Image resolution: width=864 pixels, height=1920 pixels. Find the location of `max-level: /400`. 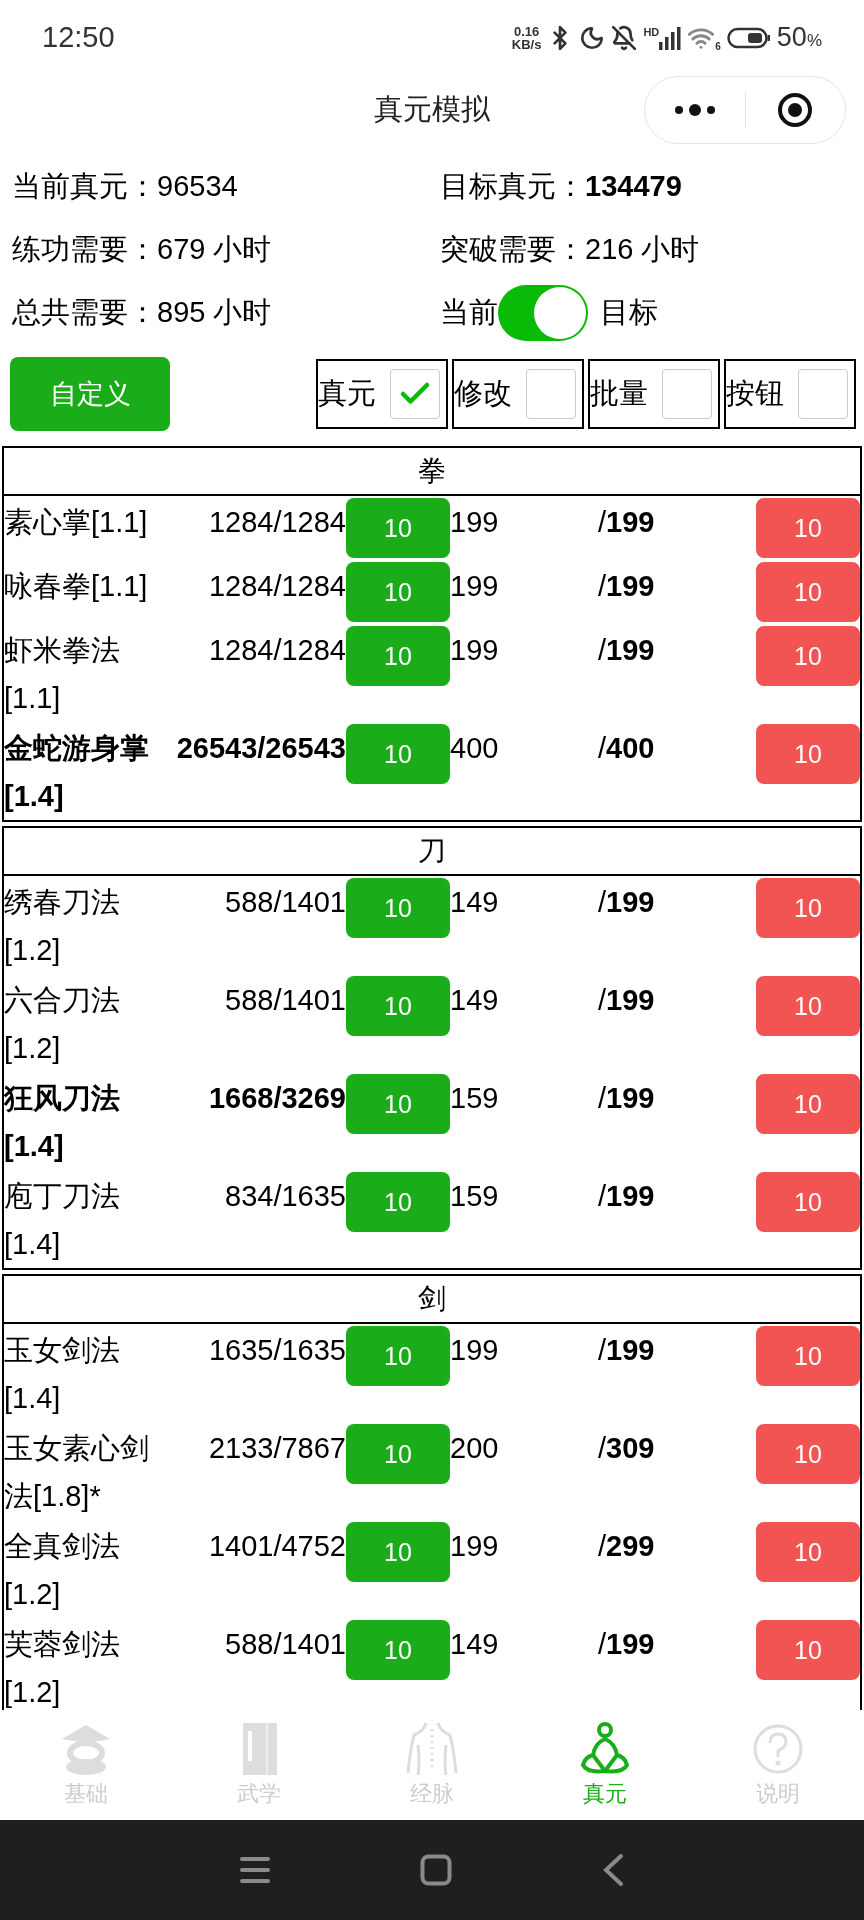

max-level: /400 is located at coordinates (627, 748).